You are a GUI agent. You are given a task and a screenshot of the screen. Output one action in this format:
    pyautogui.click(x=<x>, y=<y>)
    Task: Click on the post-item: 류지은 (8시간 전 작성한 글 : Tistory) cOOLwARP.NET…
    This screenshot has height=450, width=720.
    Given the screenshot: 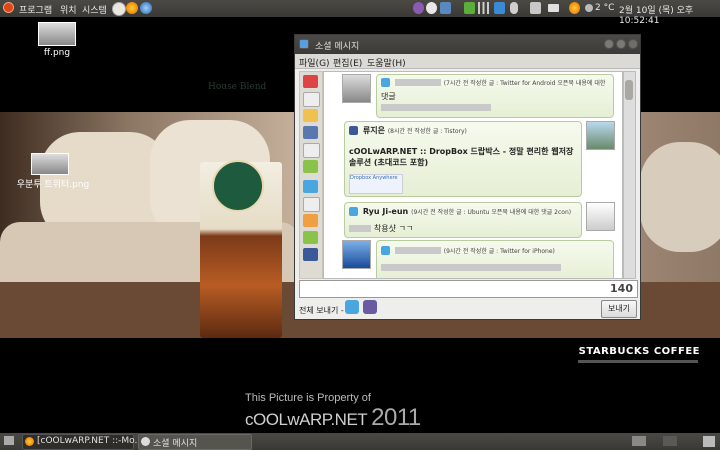 What is the action you would take?
    pyautogui.click(x=463, y=159)
    